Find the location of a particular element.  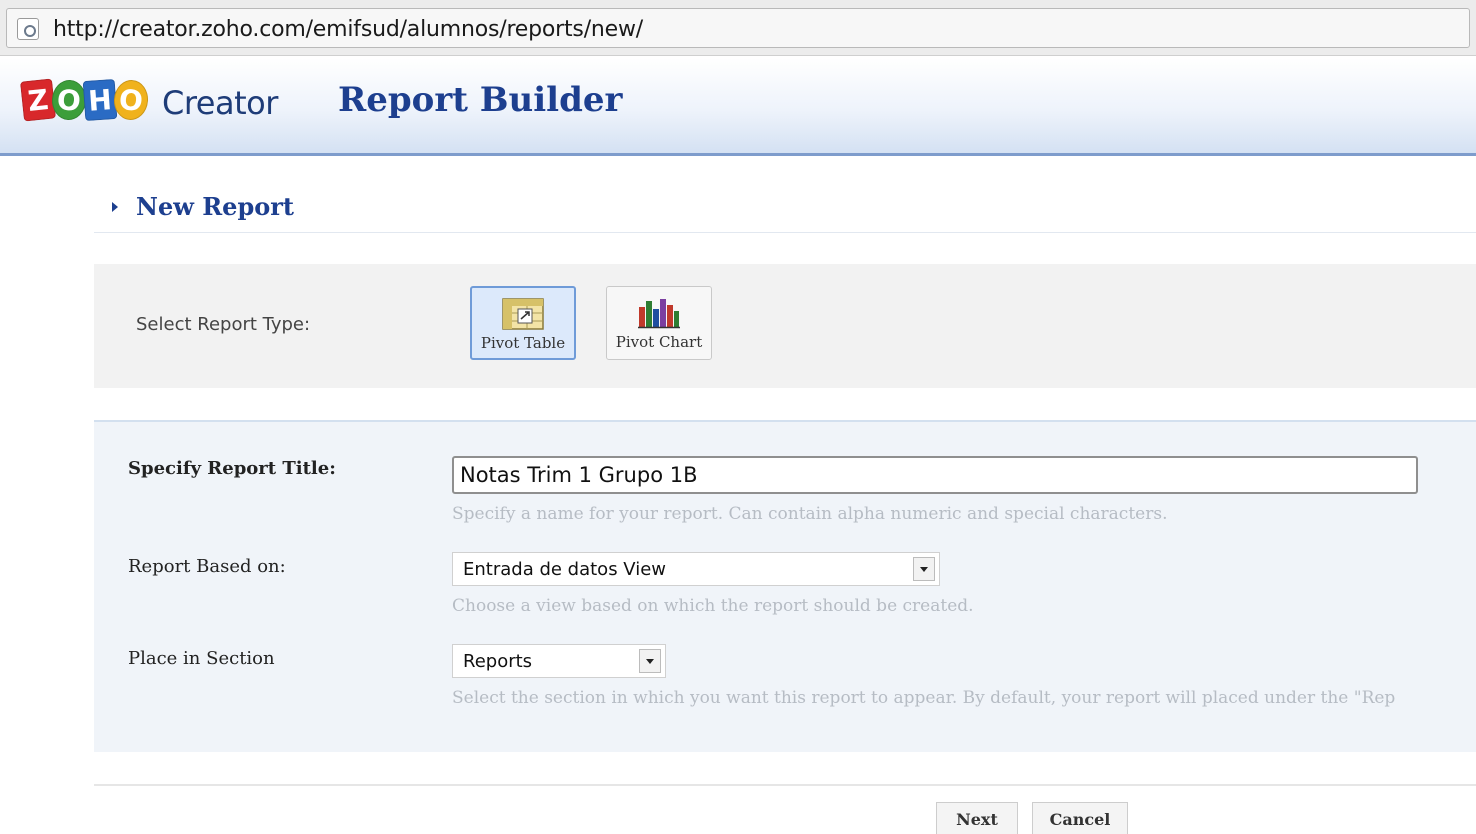

logo-letter: H is located at coordinates (100, 100).